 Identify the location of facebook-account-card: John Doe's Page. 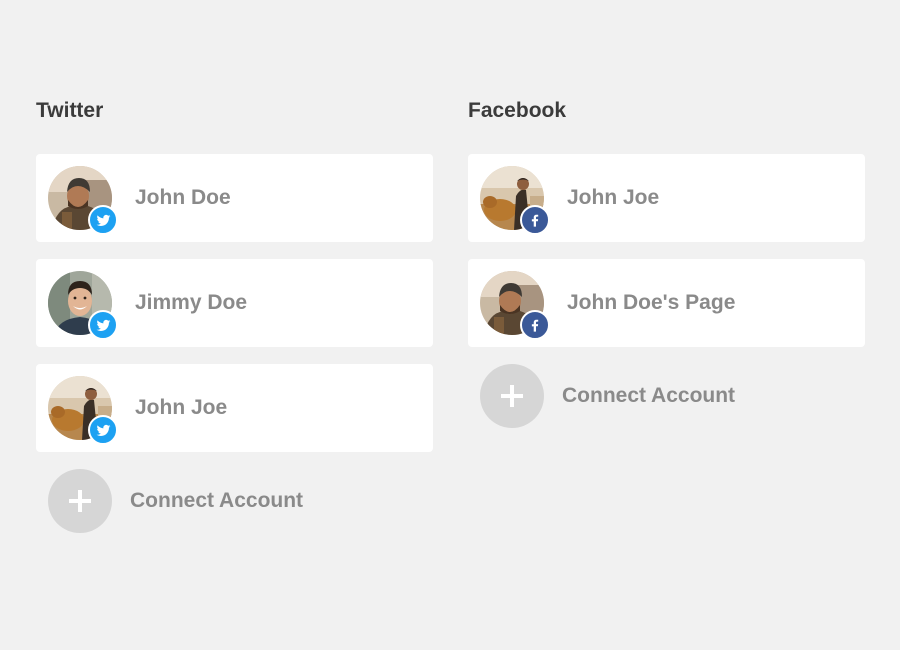
(666, 303).